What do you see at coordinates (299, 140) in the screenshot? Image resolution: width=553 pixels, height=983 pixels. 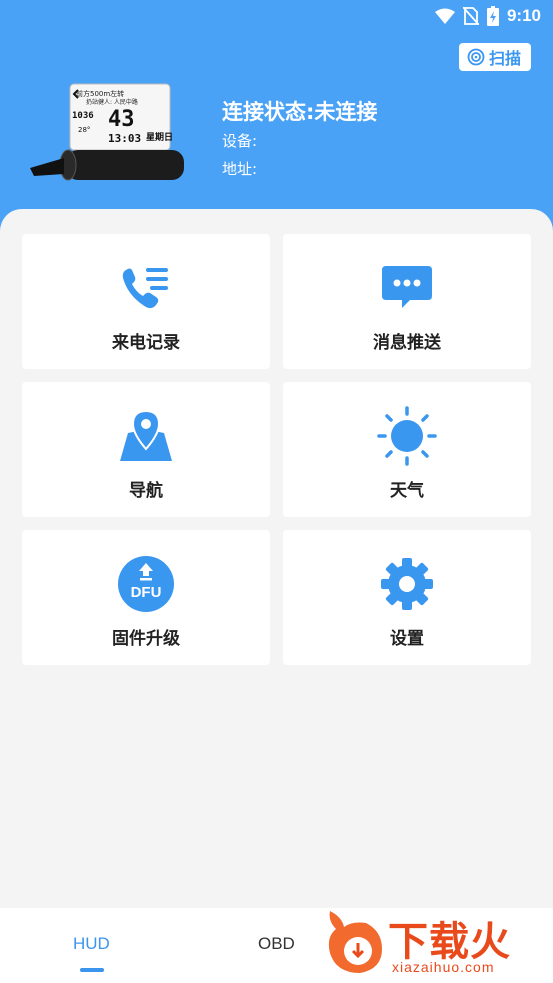 I see `connection-info: 连接状态:未连接 设备: 地址:` at bounding box center [299, 140].